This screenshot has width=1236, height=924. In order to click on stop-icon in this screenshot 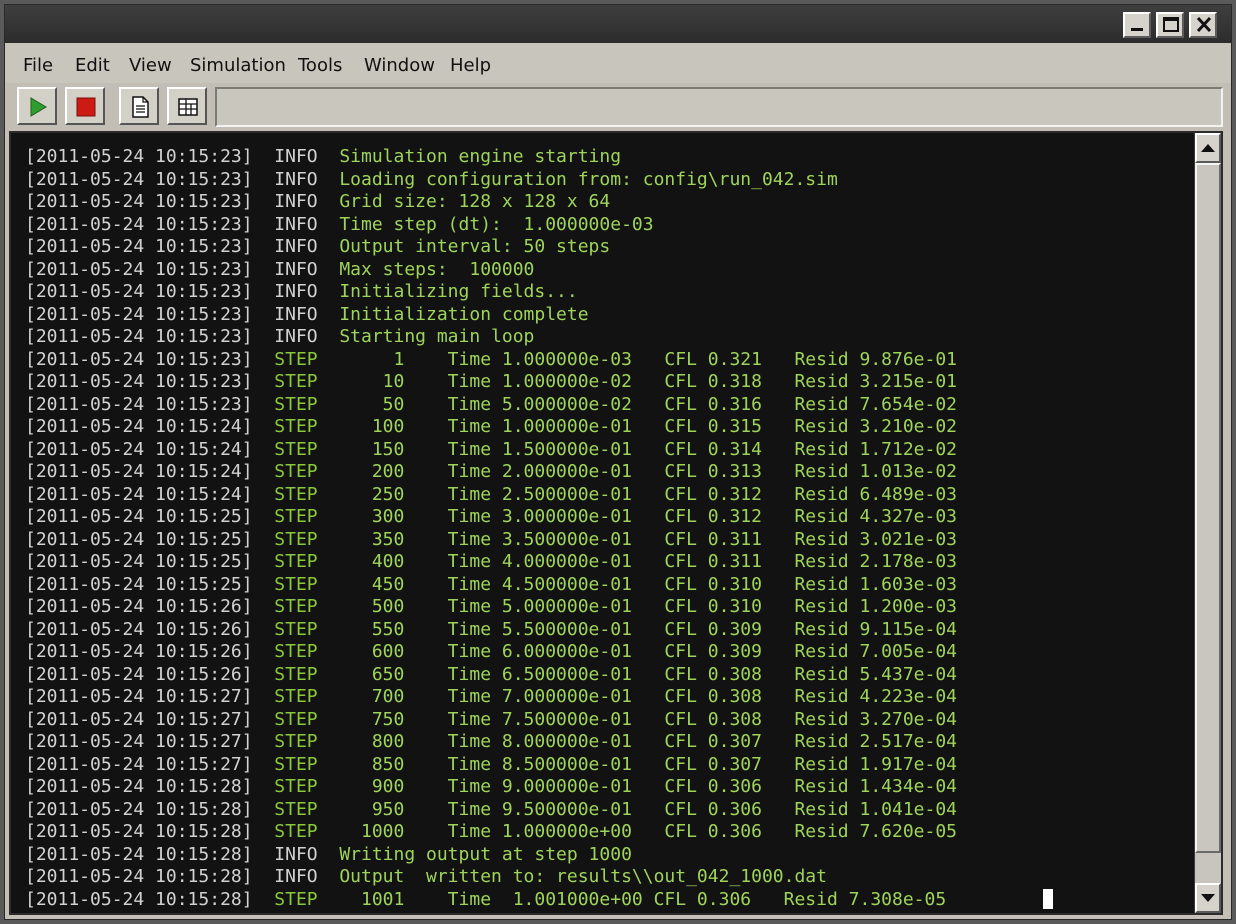, I will do `click(86, 107)`.